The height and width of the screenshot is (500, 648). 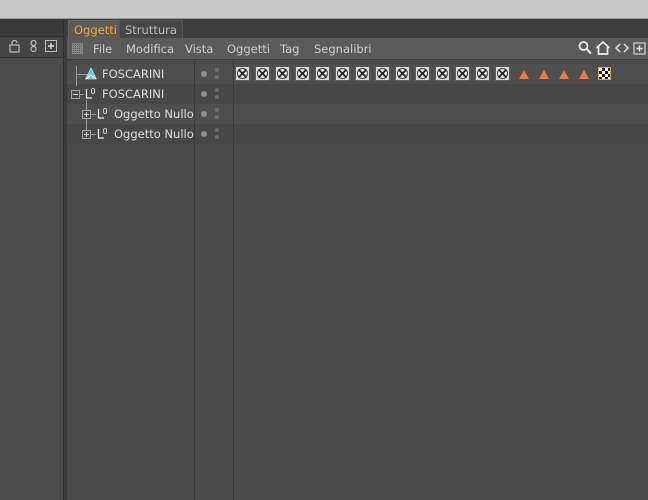 I want to click on menu-oggetti: Oggetti, so click(x=248, y=49).